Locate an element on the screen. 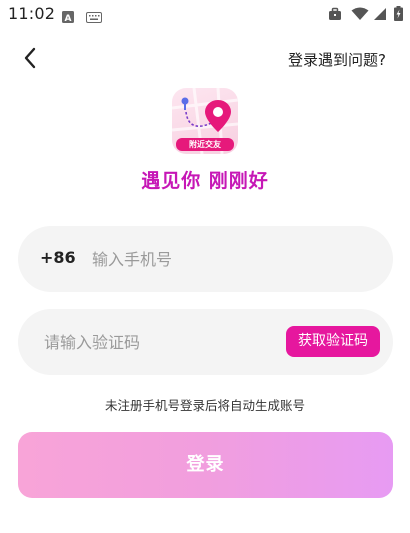  keyboard-icon is located at coordinates (94, 17).